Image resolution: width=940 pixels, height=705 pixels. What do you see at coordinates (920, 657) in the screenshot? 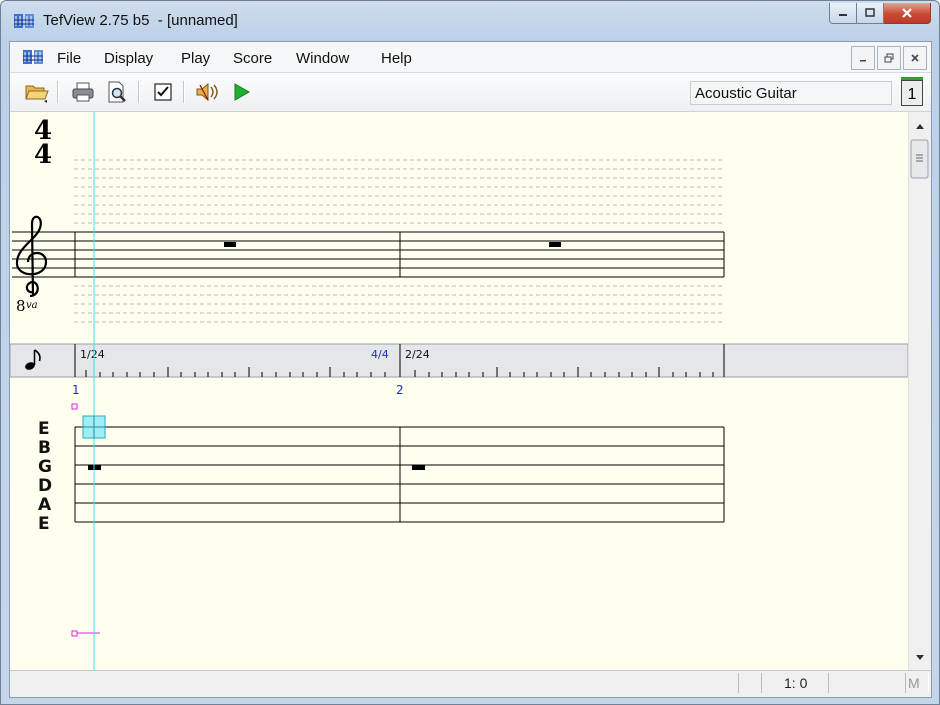
I see `scroll-down-icon` at bounding box center [920, 657].